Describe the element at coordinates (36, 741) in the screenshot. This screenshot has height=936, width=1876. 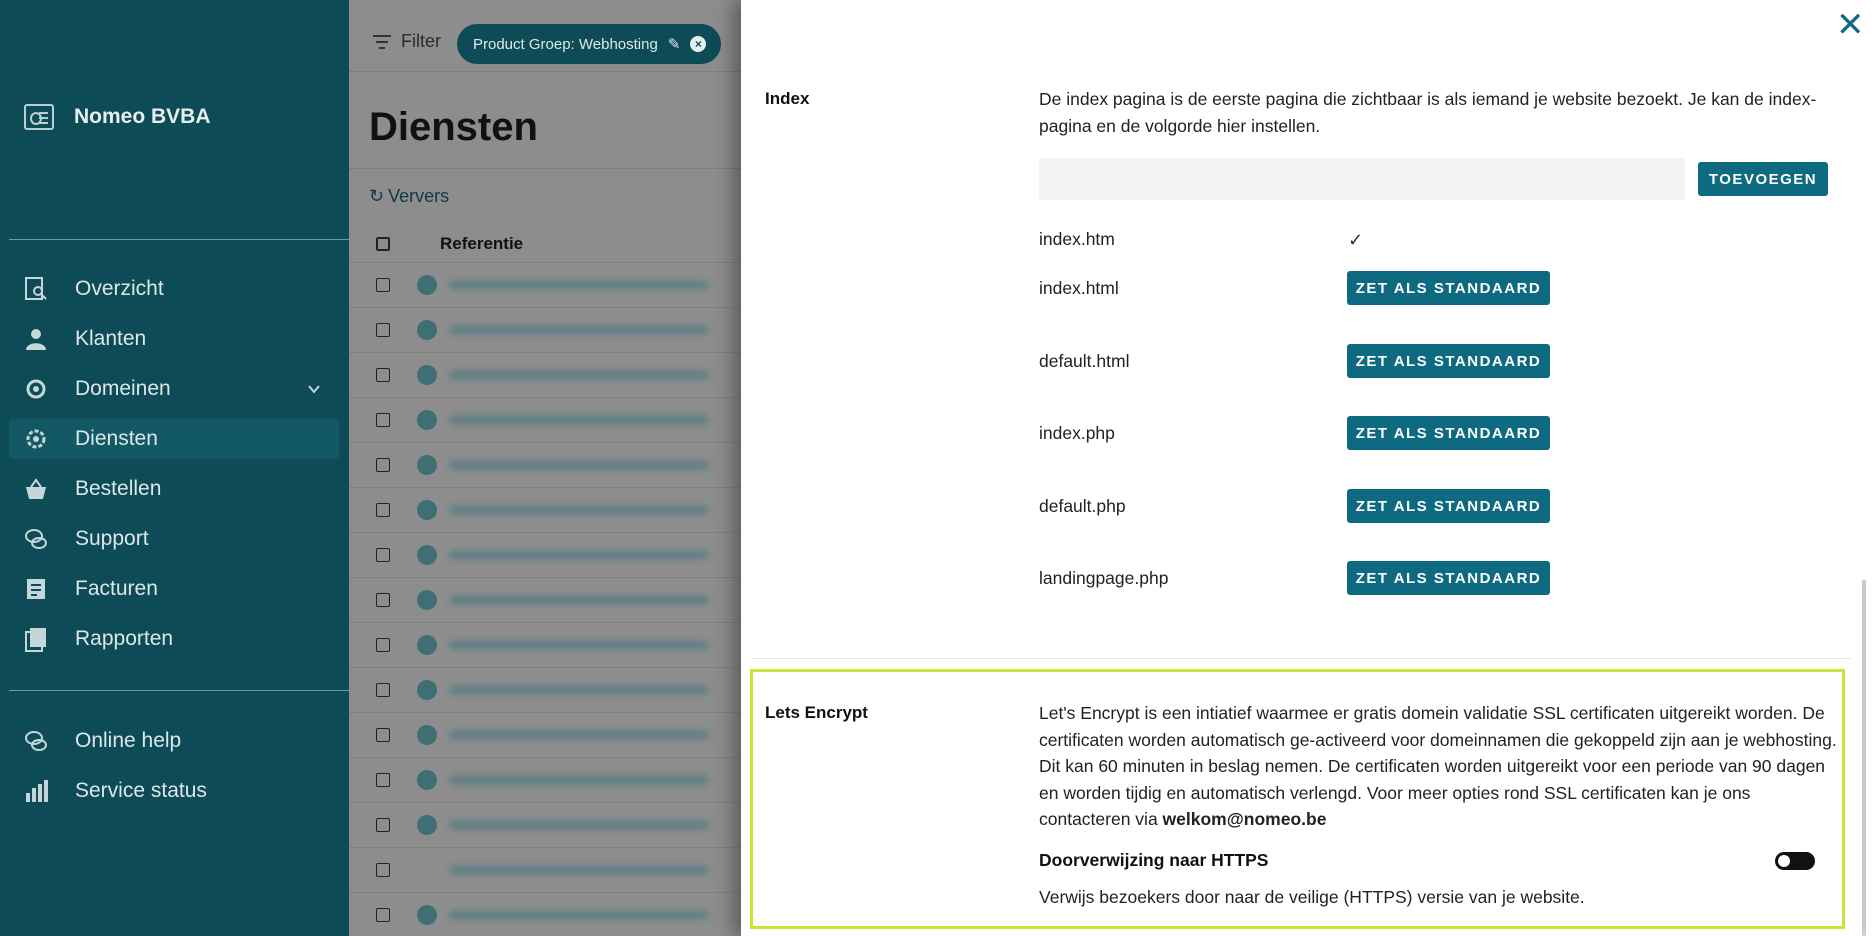
I see `help-icon` at that location.